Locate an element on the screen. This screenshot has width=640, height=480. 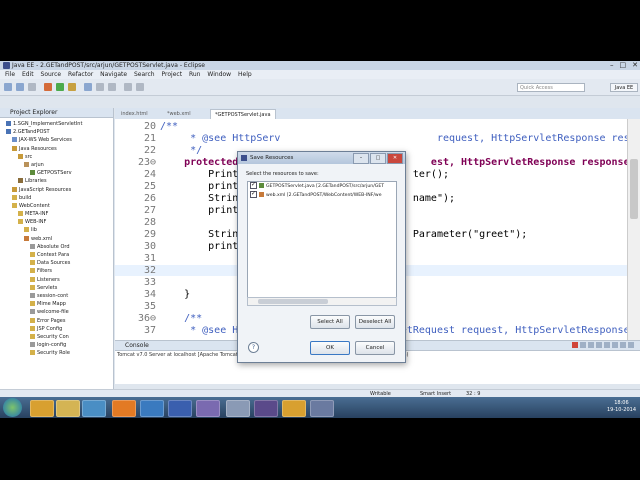
tree-item: arjun is located at coordinates (56, 165).